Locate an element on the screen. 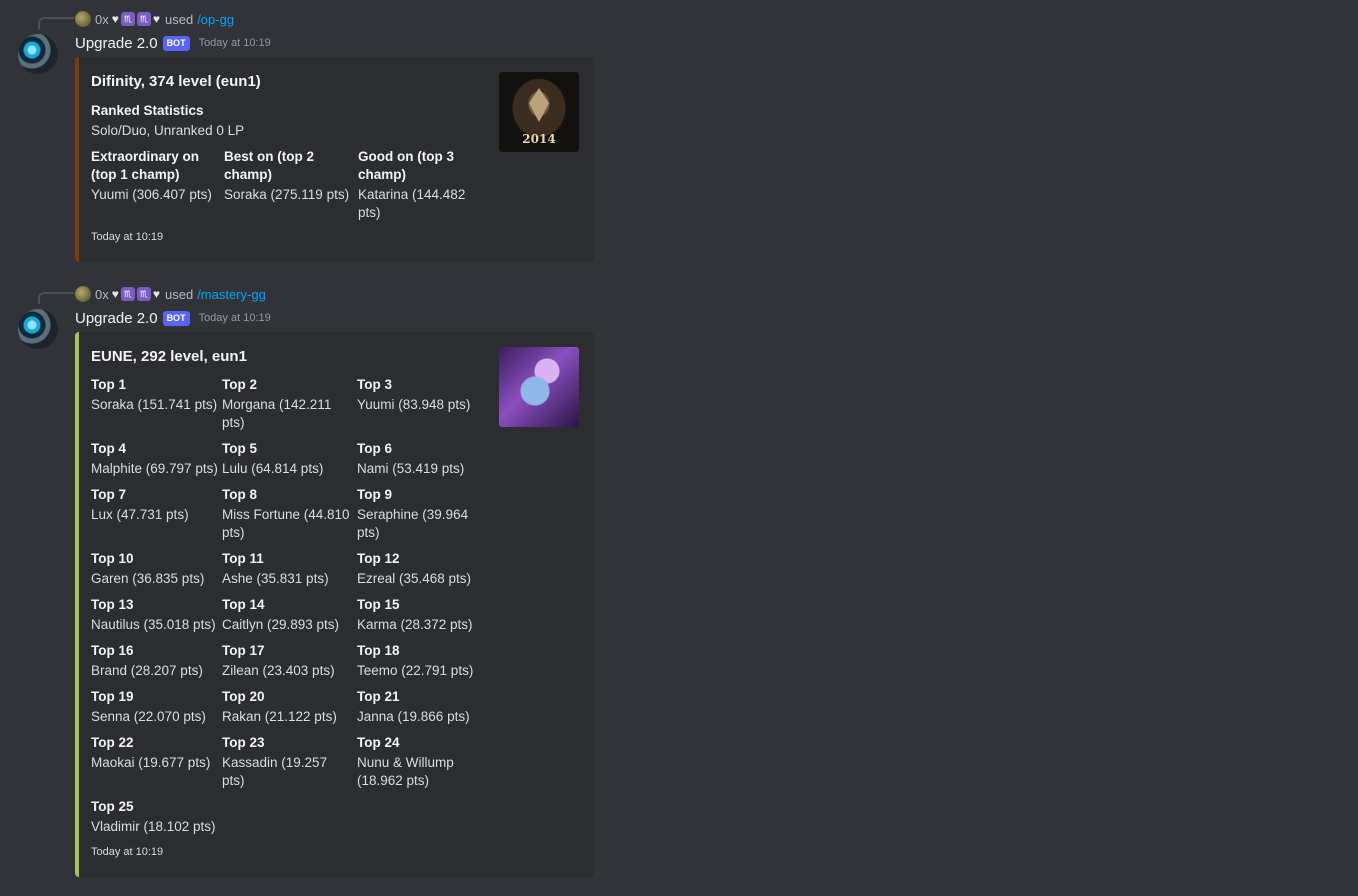 Image resolution: width=1358 pixels, height=896 pixels. field-name: Top 13 is located at coordinates (112, 604).